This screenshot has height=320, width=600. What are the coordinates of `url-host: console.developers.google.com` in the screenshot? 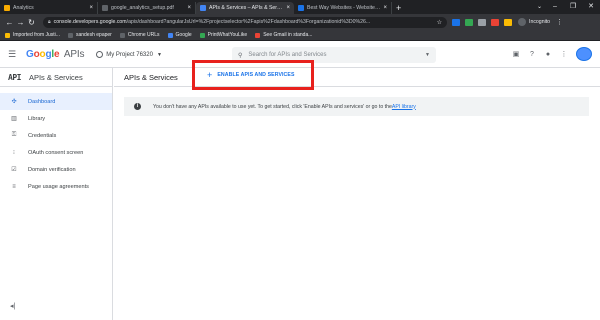 It's located at (90, 22).